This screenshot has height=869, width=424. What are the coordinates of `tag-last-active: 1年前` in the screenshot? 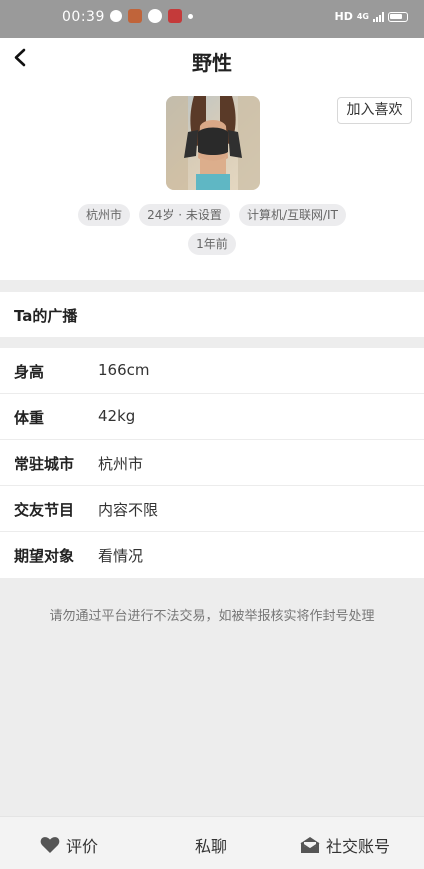 It's located at (212, 244).